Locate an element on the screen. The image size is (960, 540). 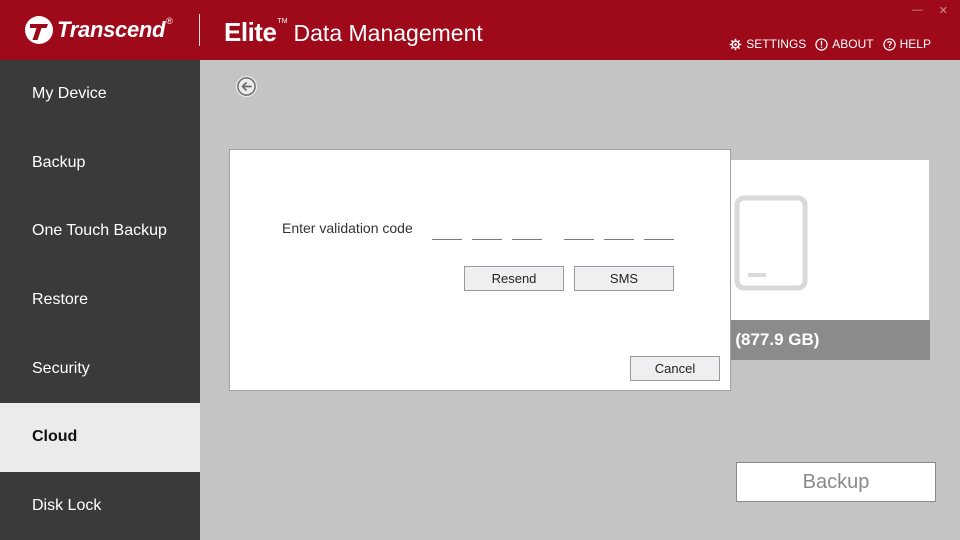
sidebar-item-label: Restore is located at coordinates (60, 300).